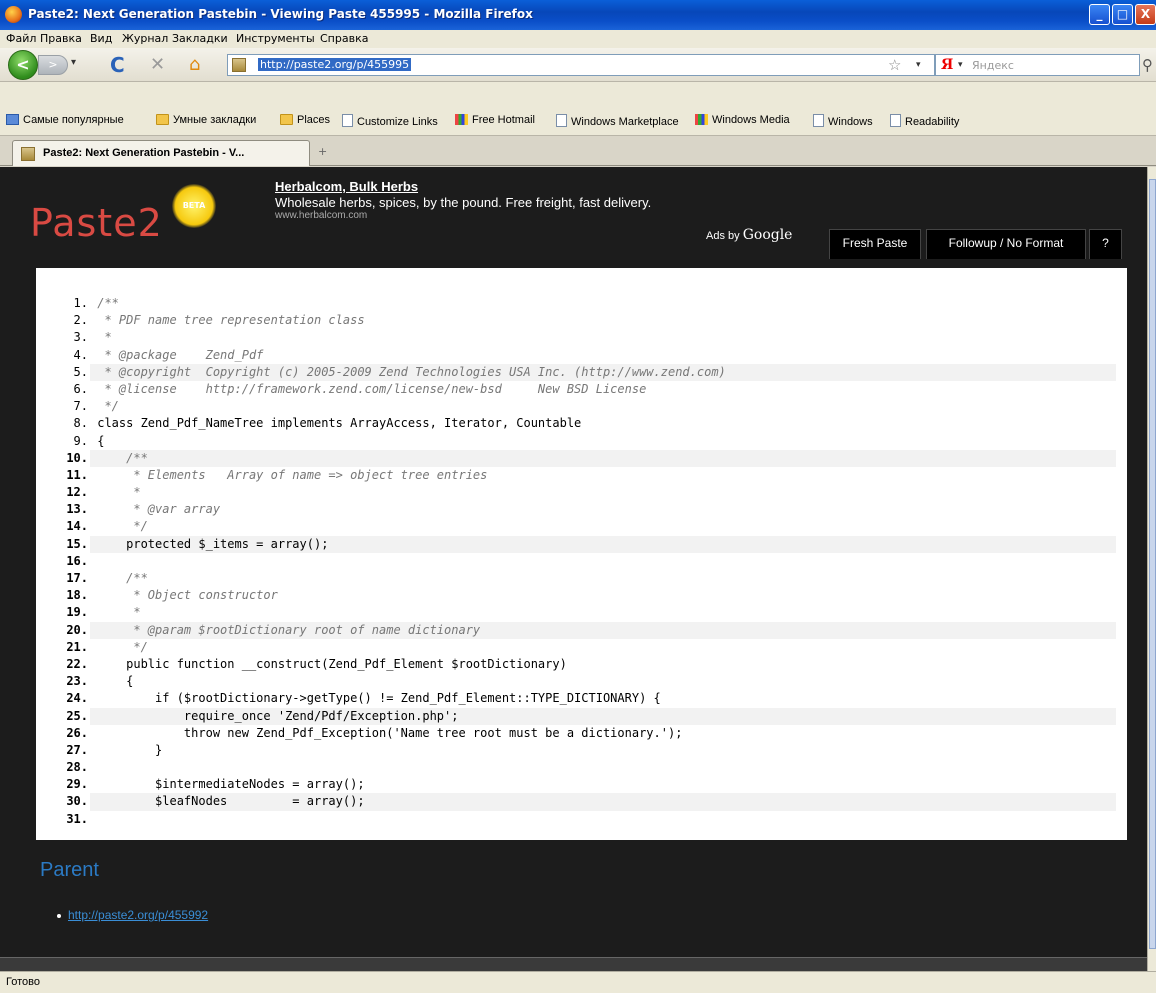 The image size is (1156, 993). I want to click on line-number: 14., so click(72, 527).